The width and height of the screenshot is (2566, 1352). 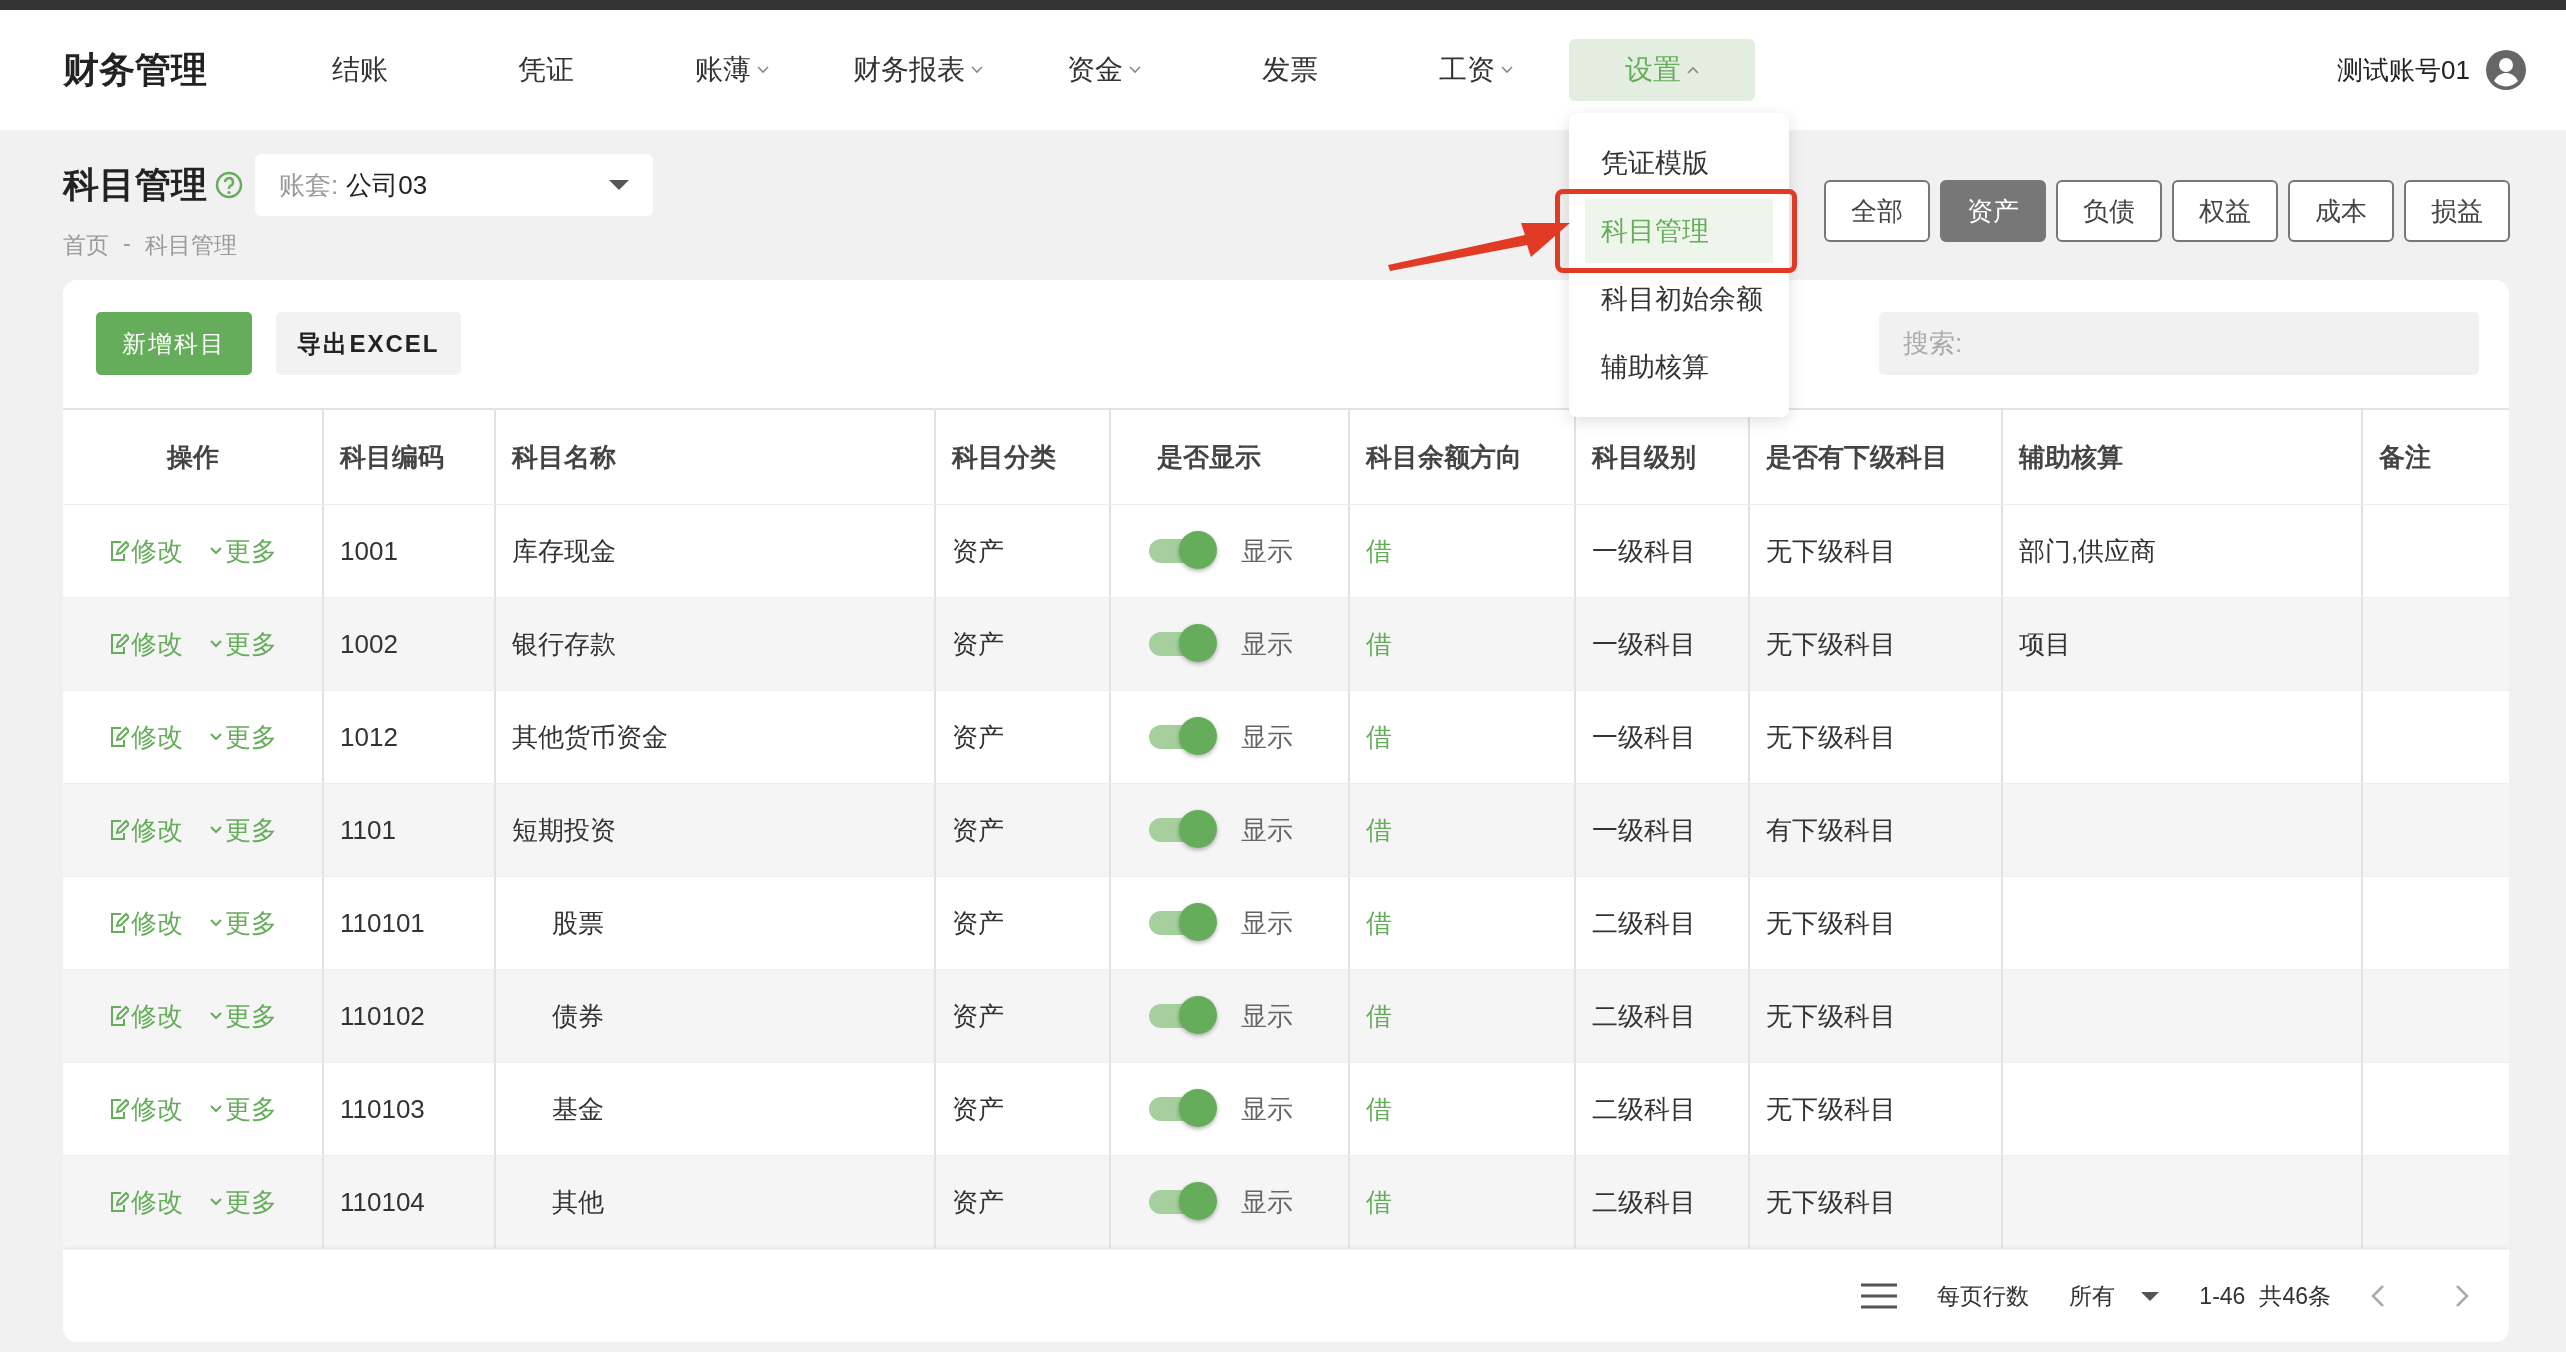 I want to click on table-cell-text: 股票, so click(x=577, y=923).